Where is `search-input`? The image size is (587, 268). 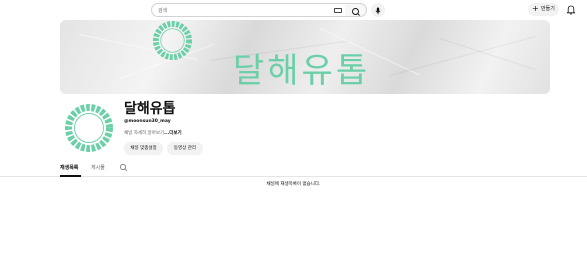 search-input is located at coordinates (233, 10).